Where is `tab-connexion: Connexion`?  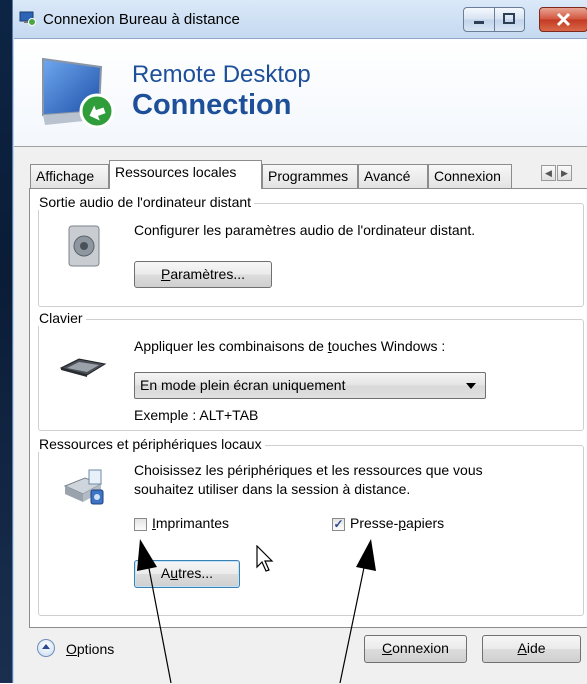 tab-connexion: Connexion is located at coordinates (470, 176).